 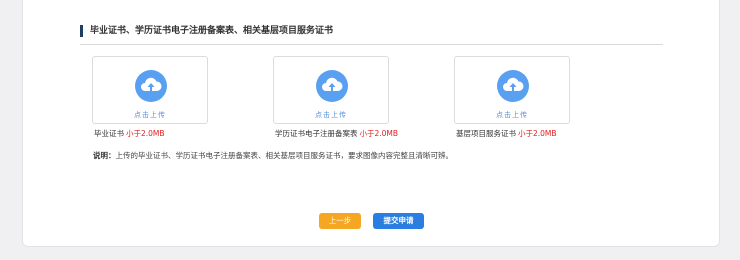 I want to click on caption-label: 毕业证书, so click(x=109, y=133).